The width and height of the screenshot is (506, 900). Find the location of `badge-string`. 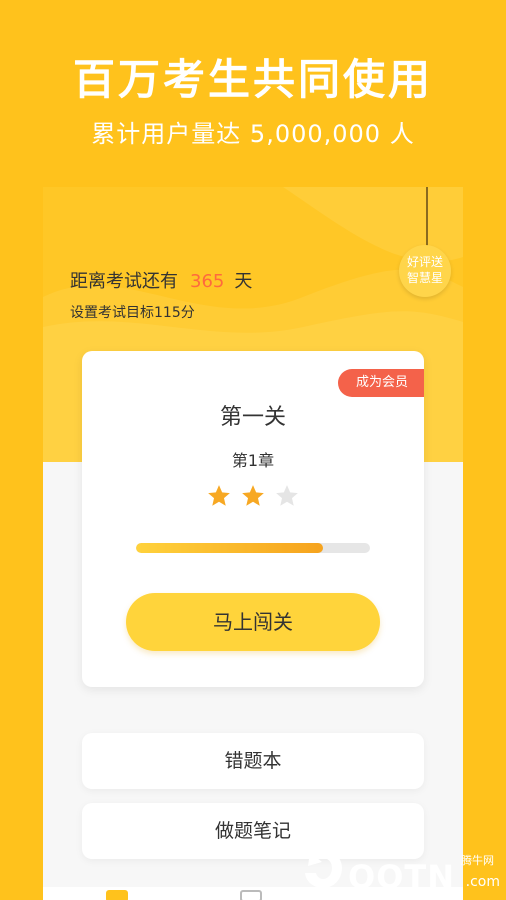

badge-string is located at coordinates (427, 218).